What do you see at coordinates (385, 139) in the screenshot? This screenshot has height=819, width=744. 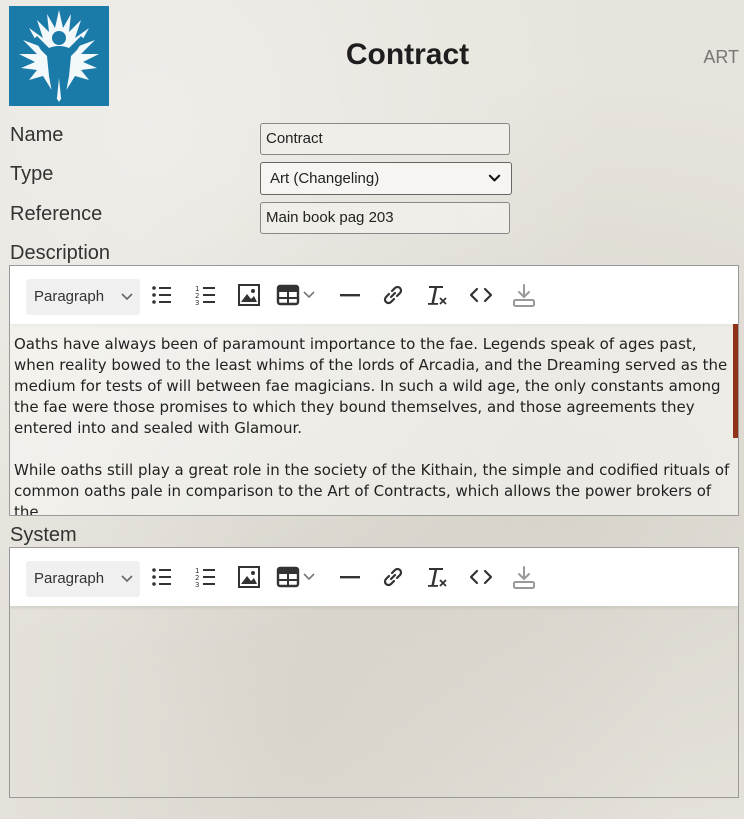 I see `name-input: Contract` at bounding box center [385, 139].